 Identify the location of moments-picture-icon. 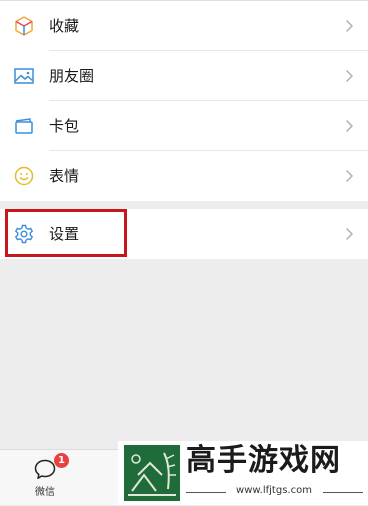
(24, 76).